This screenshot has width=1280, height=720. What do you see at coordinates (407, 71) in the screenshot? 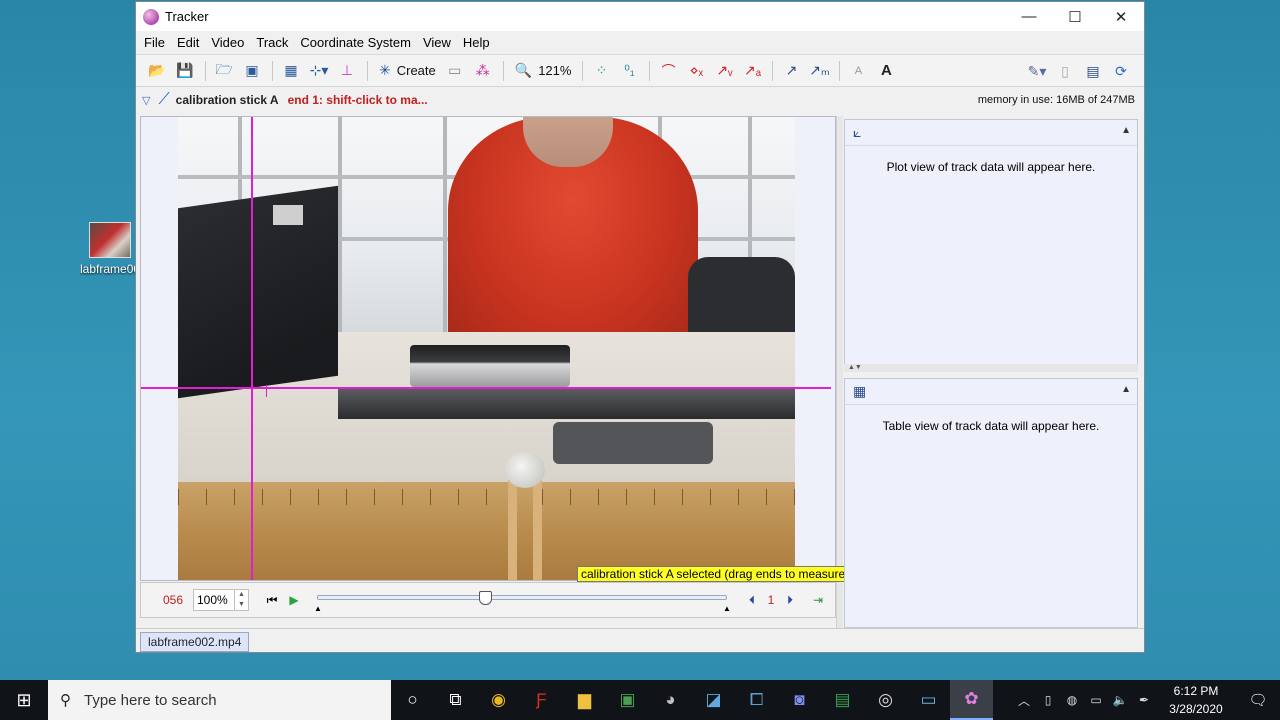
I see `create-track-button: ✳ Create` at bounding box center [407, 71].